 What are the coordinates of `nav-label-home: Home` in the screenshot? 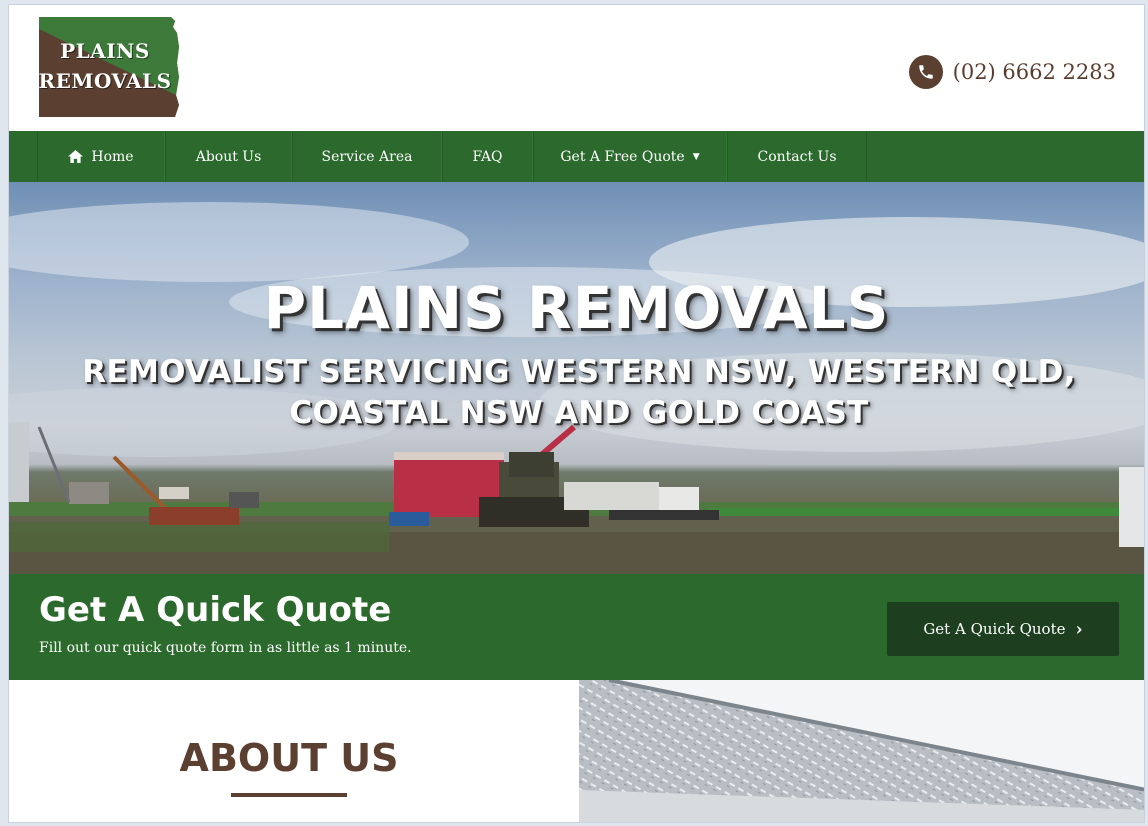 It's located at (112, 156).